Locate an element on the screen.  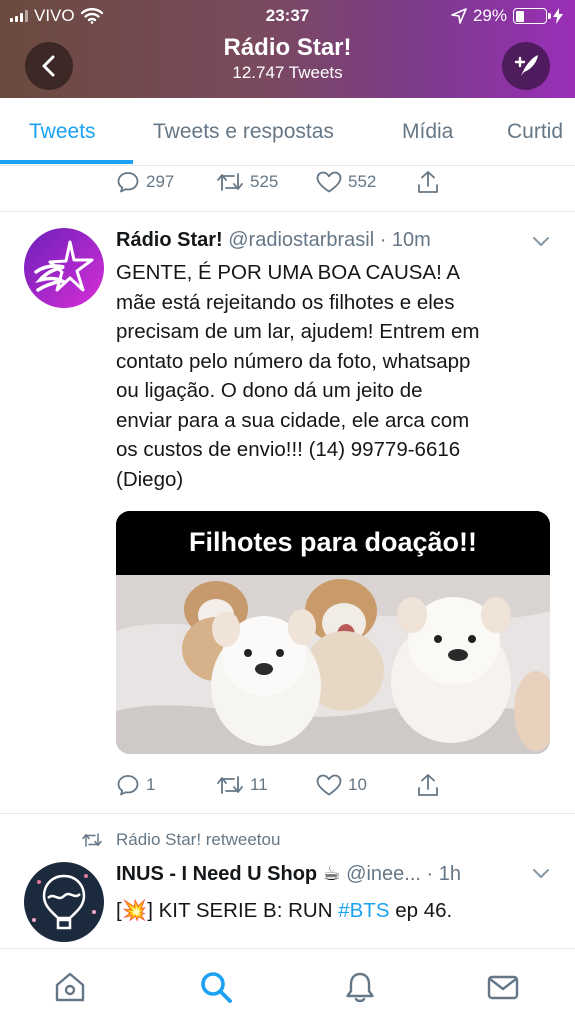
like-count: 10 is located at coordinates (357, 784).